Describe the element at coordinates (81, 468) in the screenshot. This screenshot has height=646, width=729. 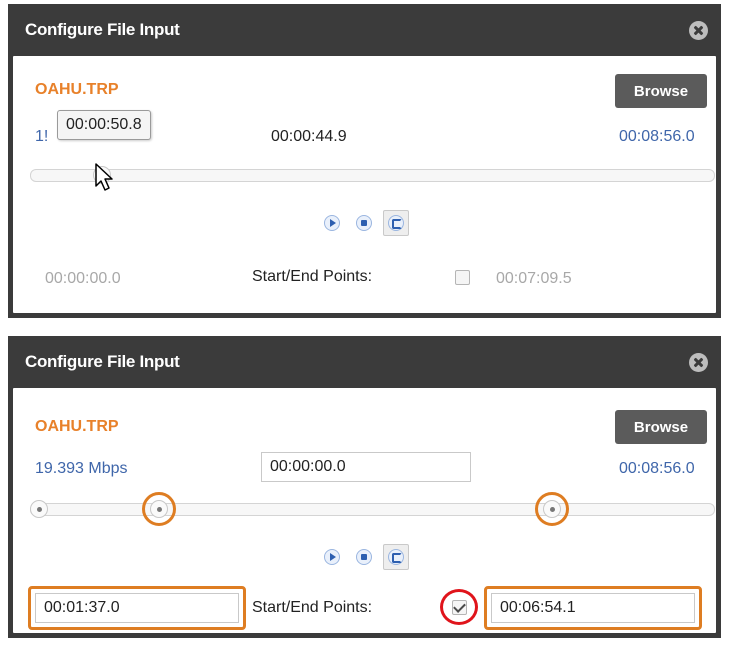
I see `bitrate-label: 19.393 Mbps` at that location.